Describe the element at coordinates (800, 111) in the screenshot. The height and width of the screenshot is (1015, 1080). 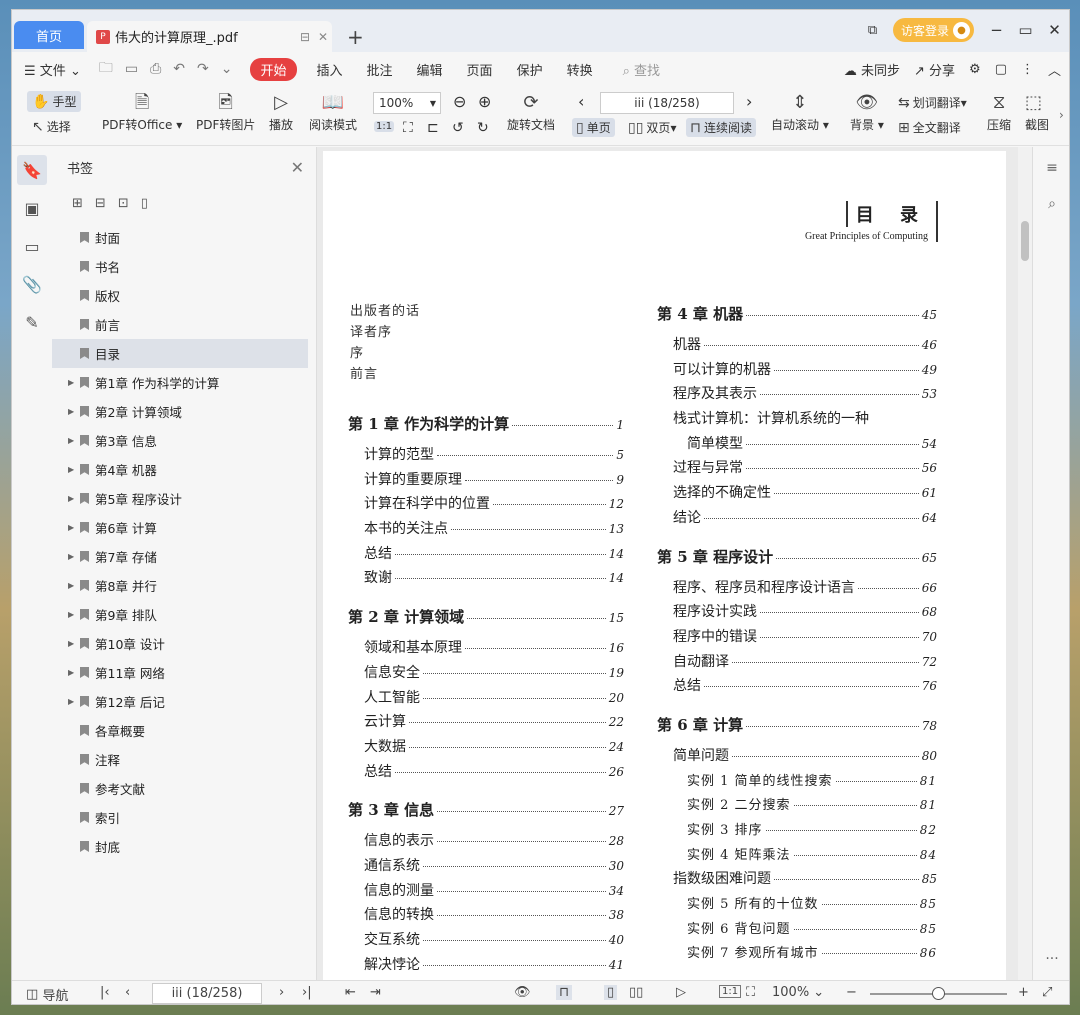
I see `auto-scroll-button: ⇕ 自动滚动 ▾` at that location.